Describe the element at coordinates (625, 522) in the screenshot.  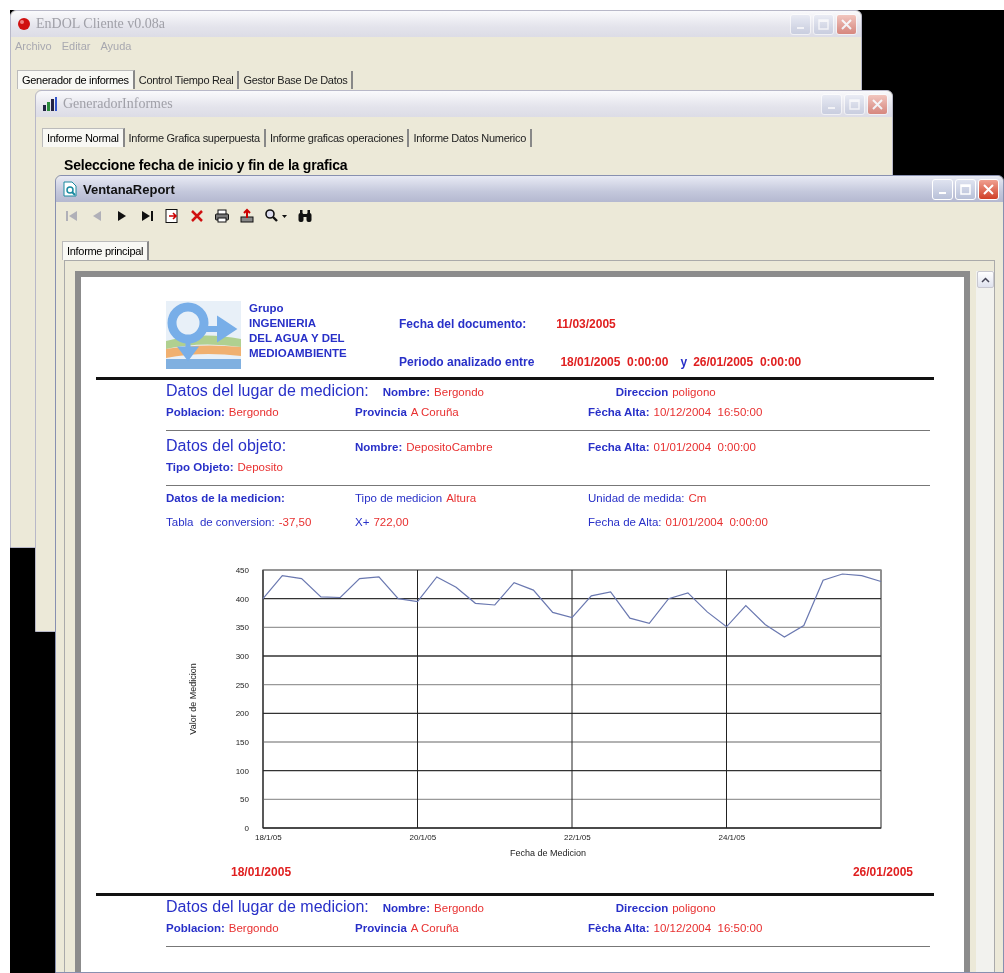
I see `field-label: Fecha de Alta:` at that location.